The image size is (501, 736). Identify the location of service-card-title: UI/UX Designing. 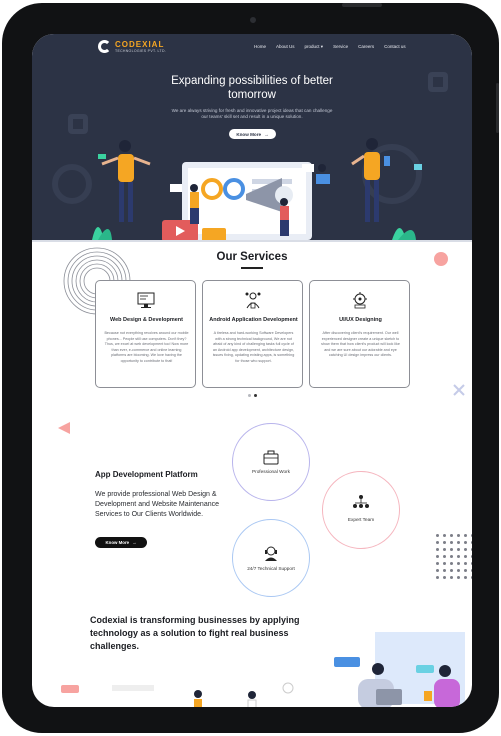
(360, 320).